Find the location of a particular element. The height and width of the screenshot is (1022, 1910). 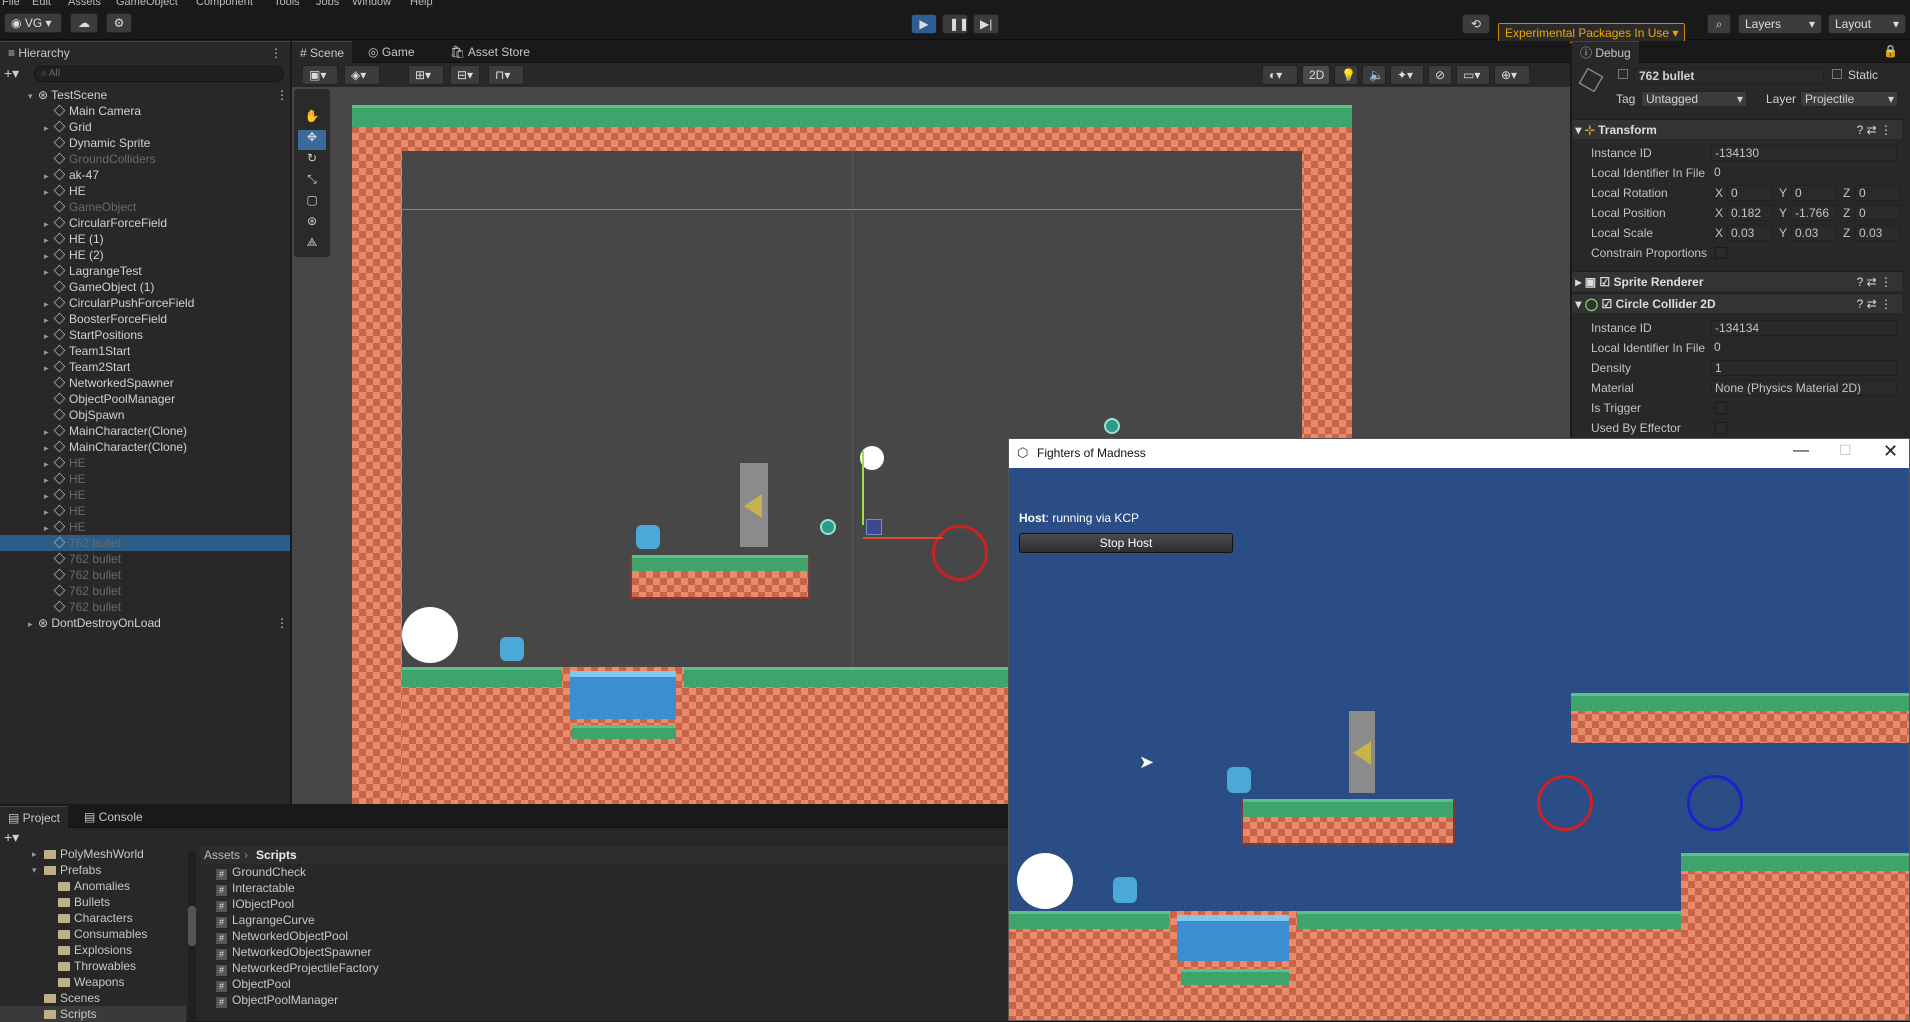

hierarchy-item: ▸ Grid is located at coordinates (145, 127).